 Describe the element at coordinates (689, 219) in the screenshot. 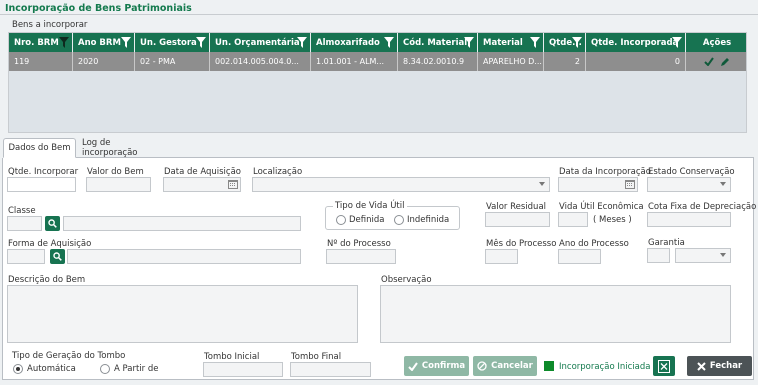

I see `cota-fixa-input` at that location.